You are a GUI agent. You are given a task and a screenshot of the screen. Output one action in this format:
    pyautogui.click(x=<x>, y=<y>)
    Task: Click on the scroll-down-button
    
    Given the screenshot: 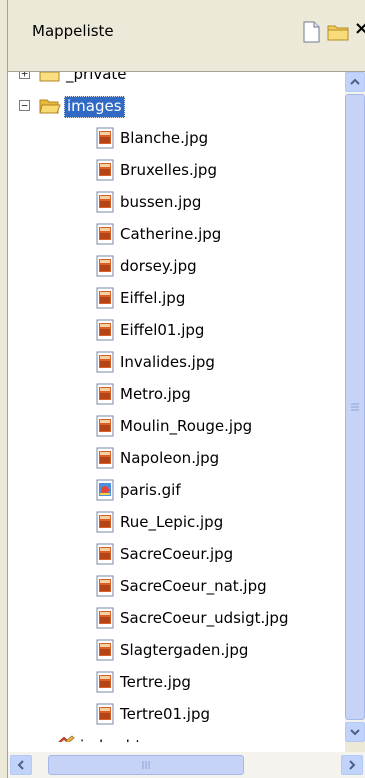 What is the action you would take?
    pyautogui.click(x=355, y=732)
    